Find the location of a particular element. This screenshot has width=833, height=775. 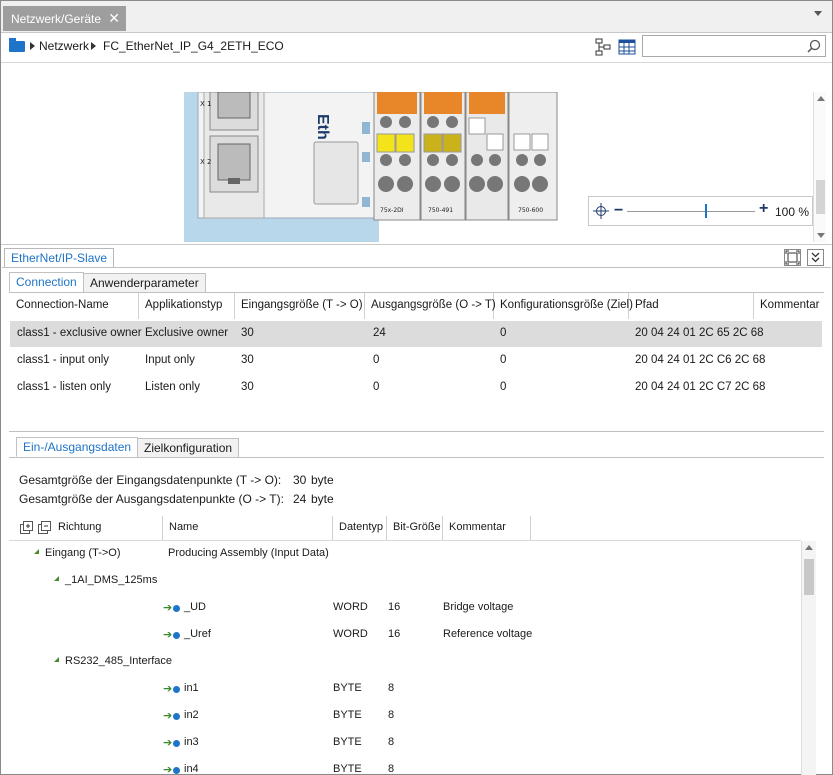

column-header: Eingangsgröße (T -> O) is located at coordinates (300, 306).